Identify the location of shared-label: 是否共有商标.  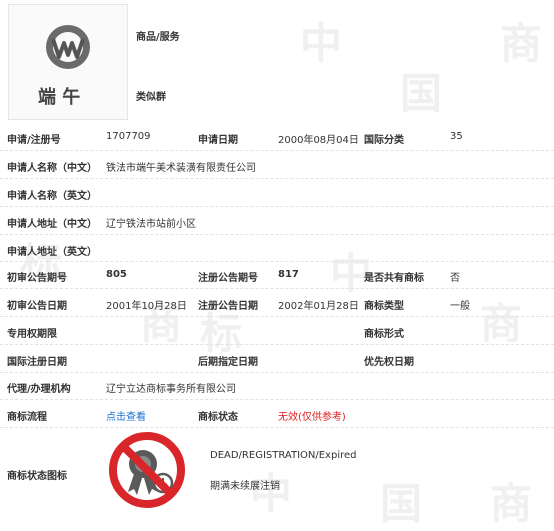
(394, 278).